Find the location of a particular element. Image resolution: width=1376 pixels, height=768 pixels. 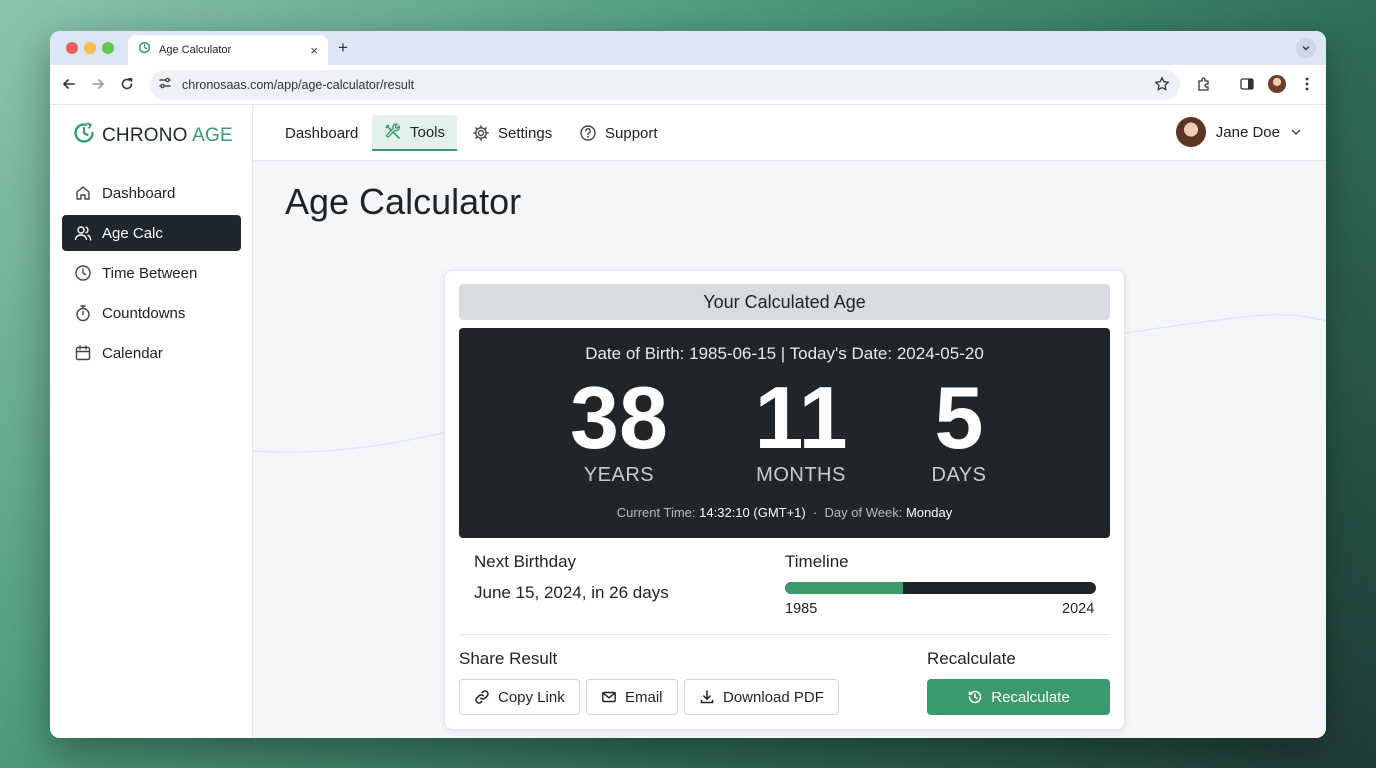

current-time-value: 14:32:10 (GMT+1) is located at coordinates (752, 512).